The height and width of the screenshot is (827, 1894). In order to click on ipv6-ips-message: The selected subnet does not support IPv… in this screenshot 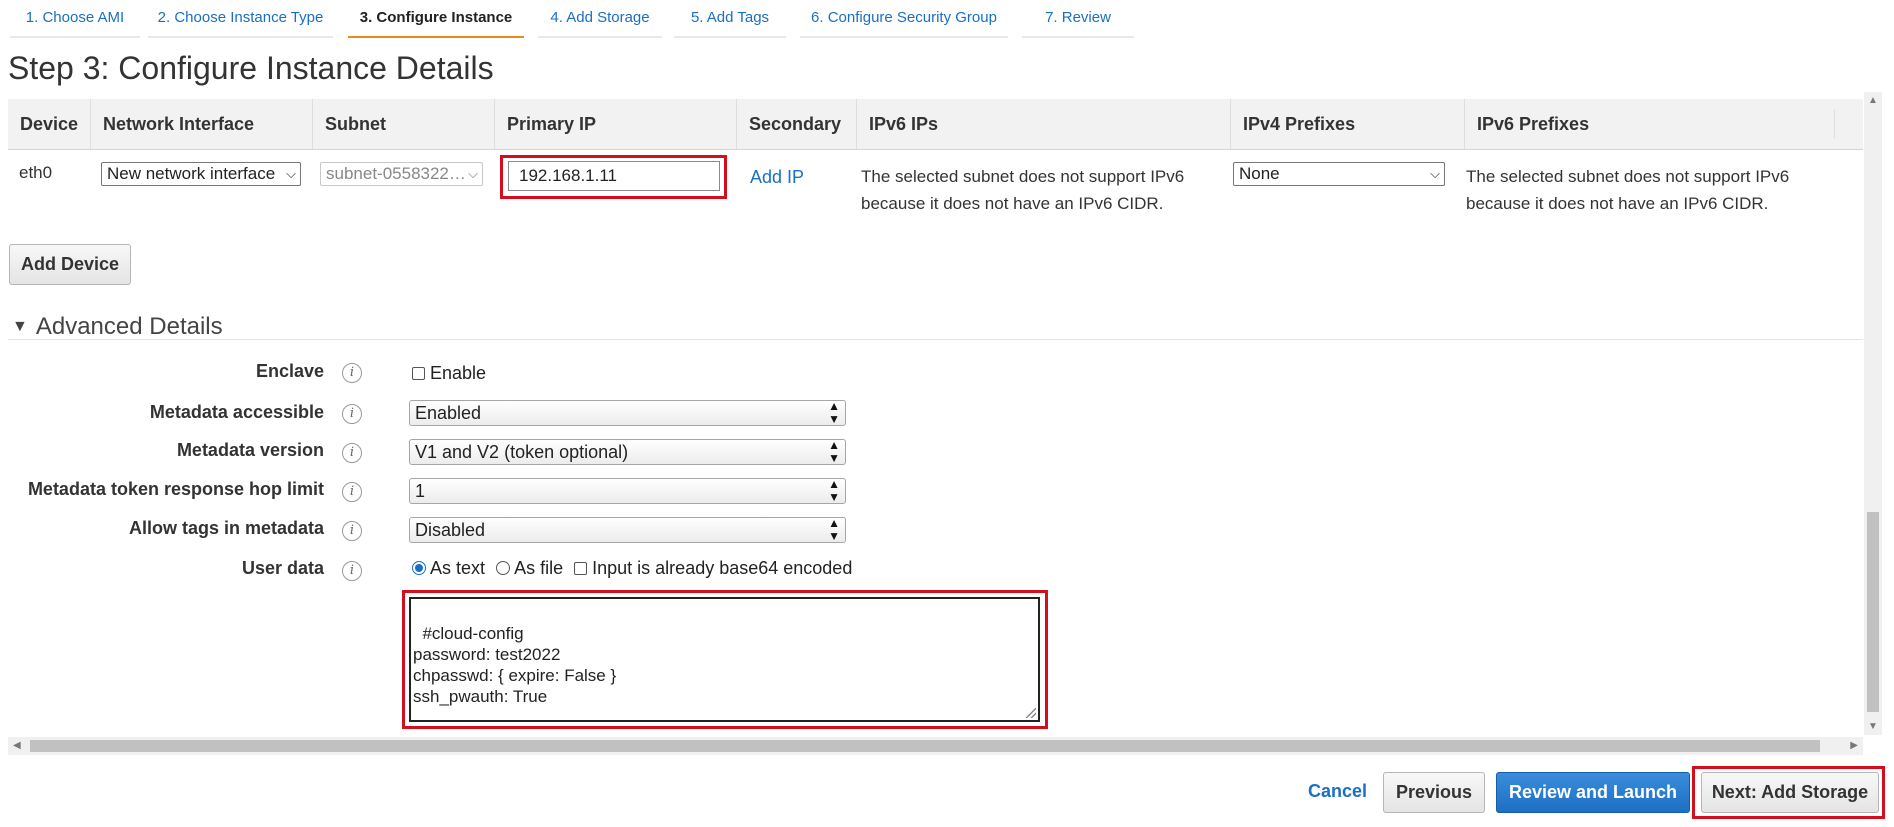, I will do `click(1022, 190)`.